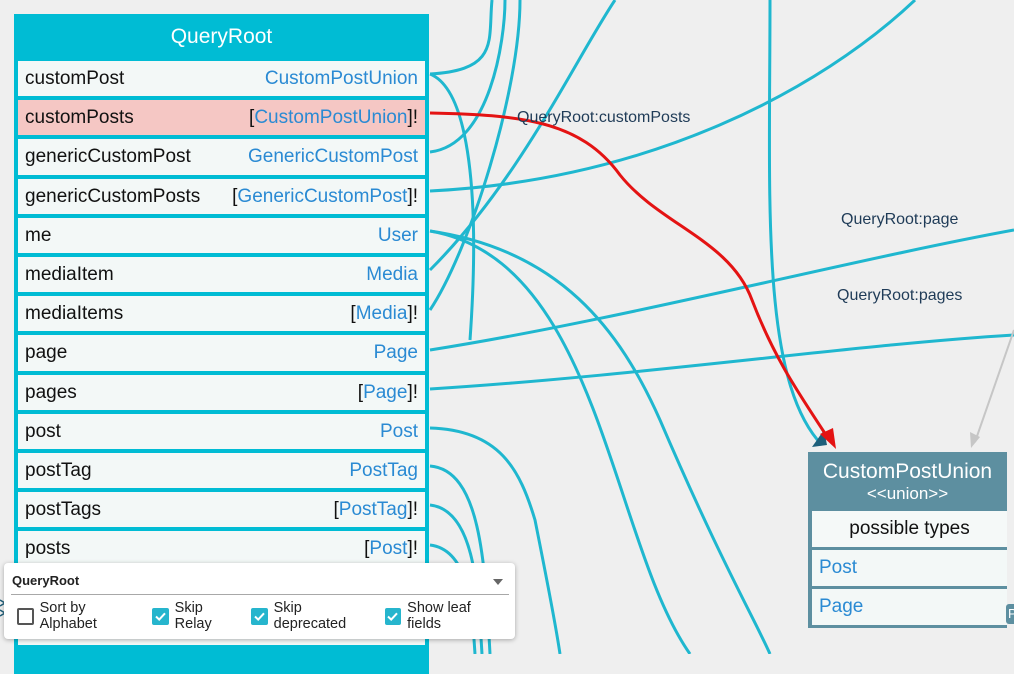 The image size is (1014, 674). What do you see at coordinates (221, 37) in the screenshot?
I see `queryroot-title: QueryRoot` at bounding box center [221, 37].